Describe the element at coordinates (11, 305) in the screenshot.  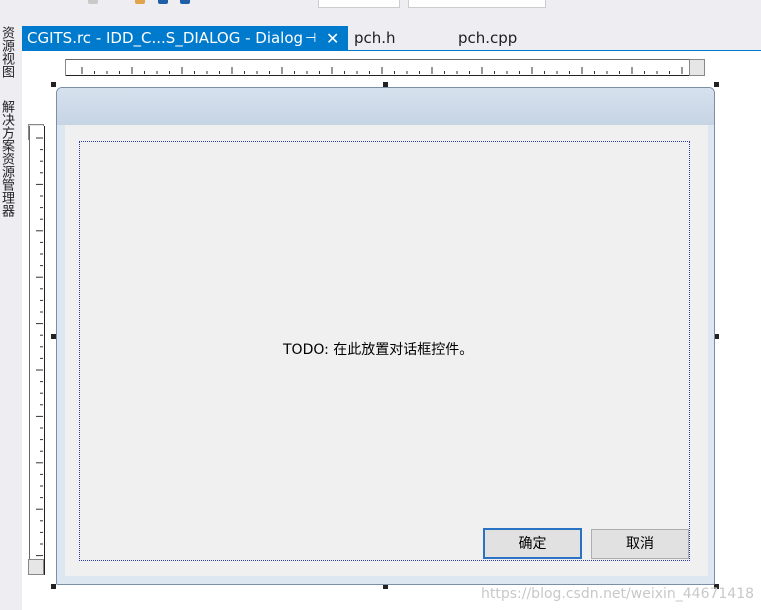
I see `left-rail: 资源视图 解决方案资源管理器` at that location.